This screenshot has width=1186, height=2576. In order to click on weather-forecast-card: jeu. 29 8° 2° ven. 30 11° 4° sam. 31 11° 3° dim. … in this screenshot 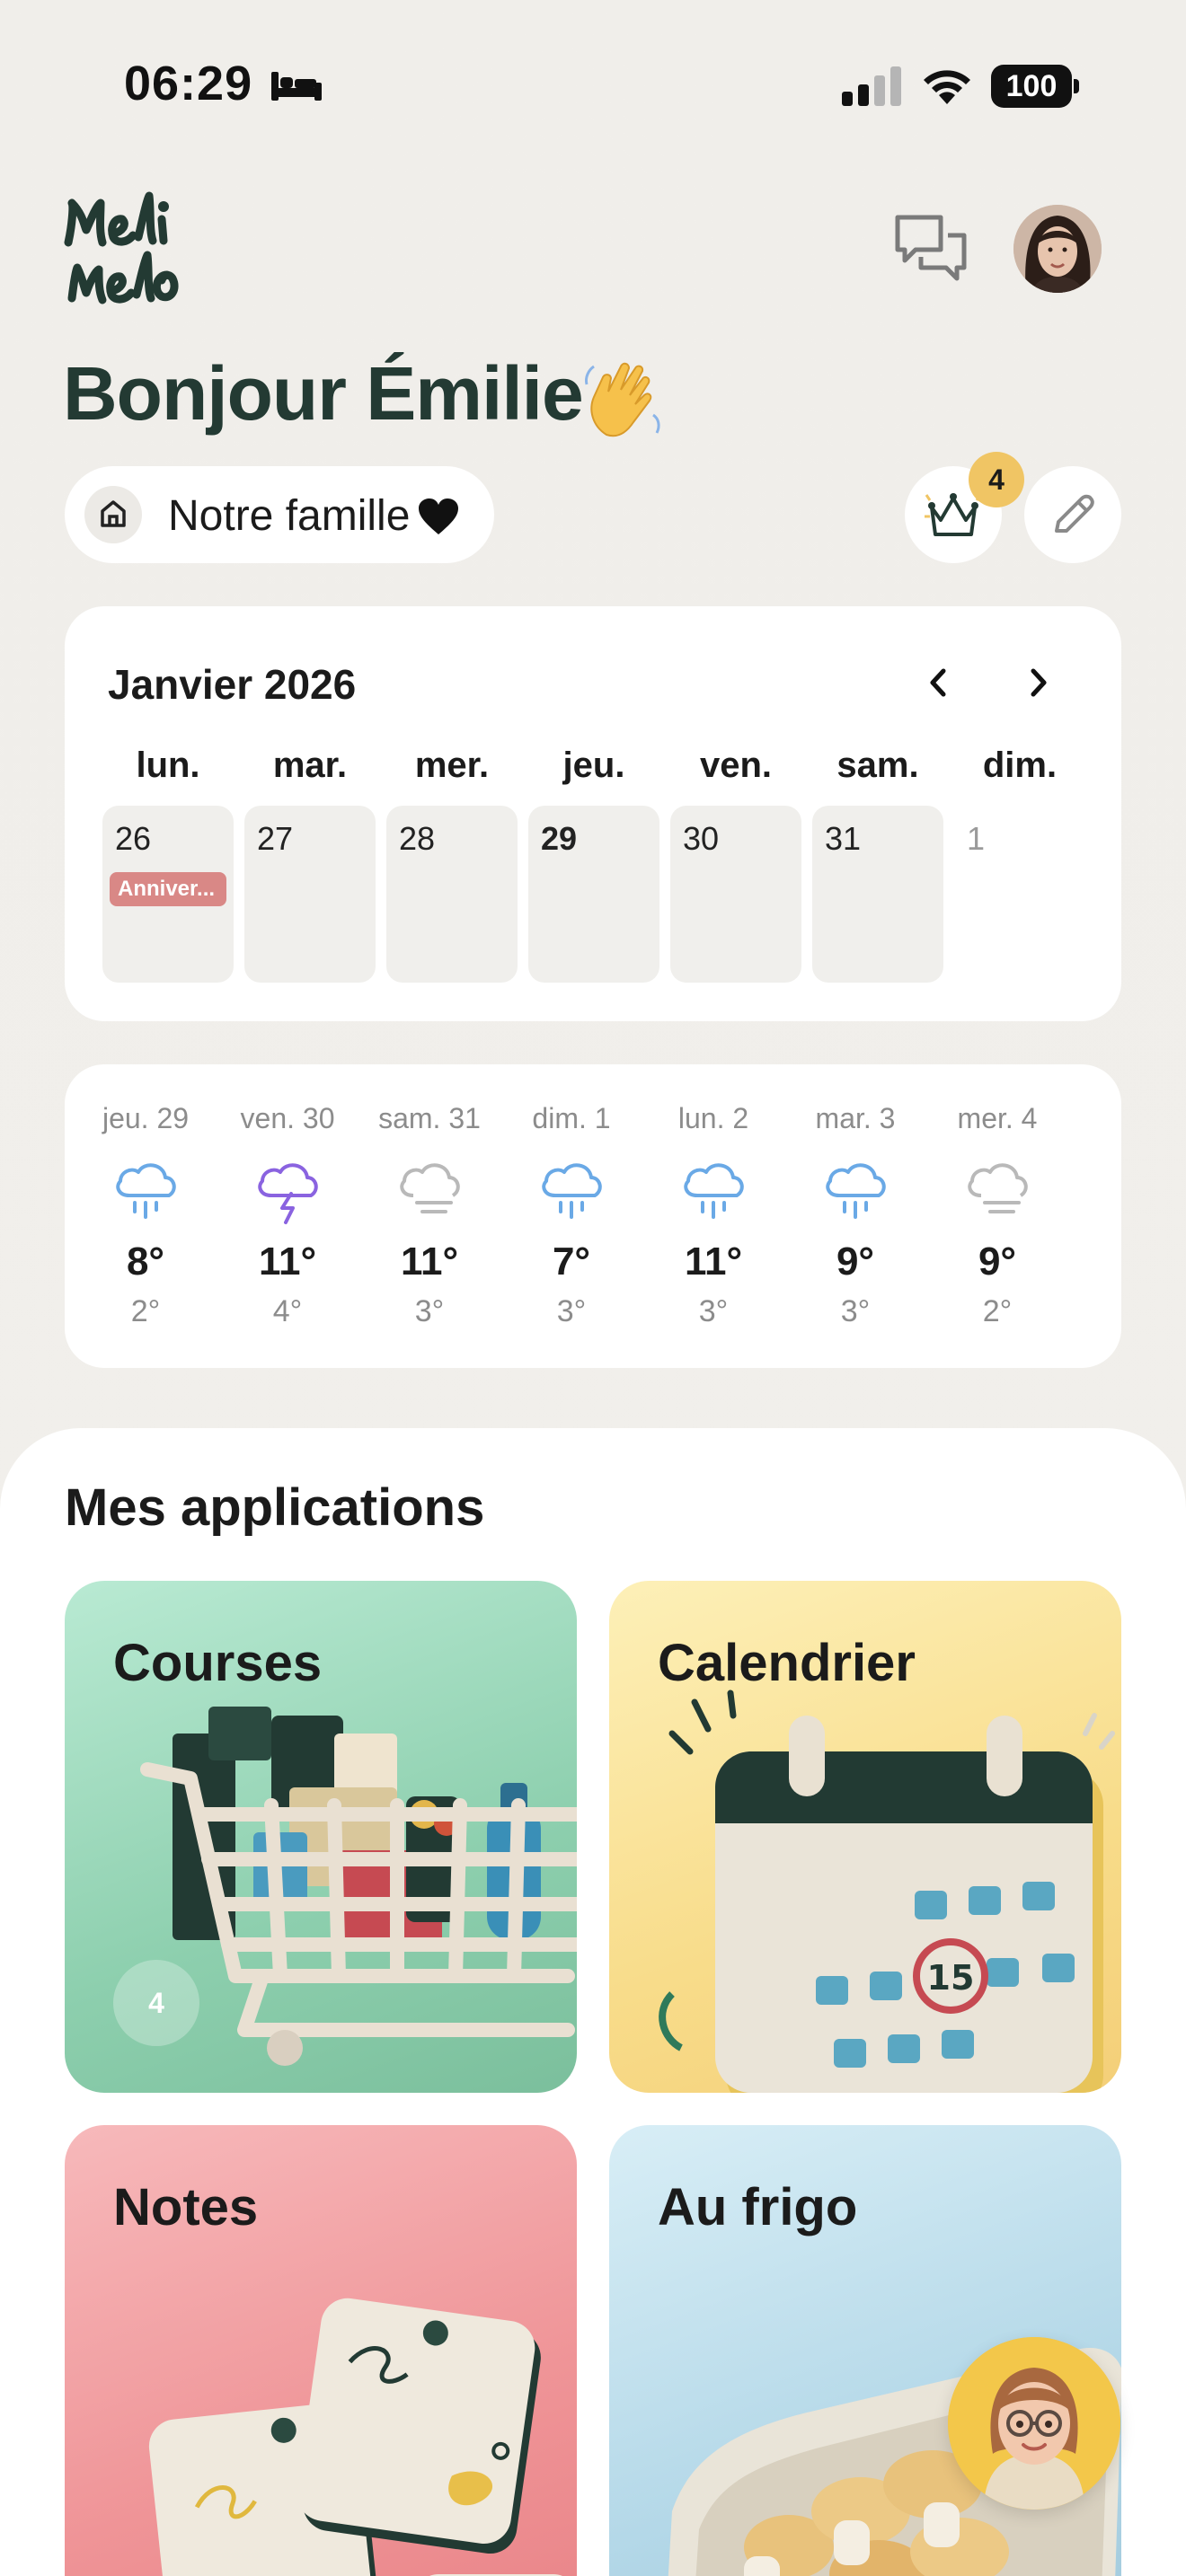, I will do `click(593, 1216)`.